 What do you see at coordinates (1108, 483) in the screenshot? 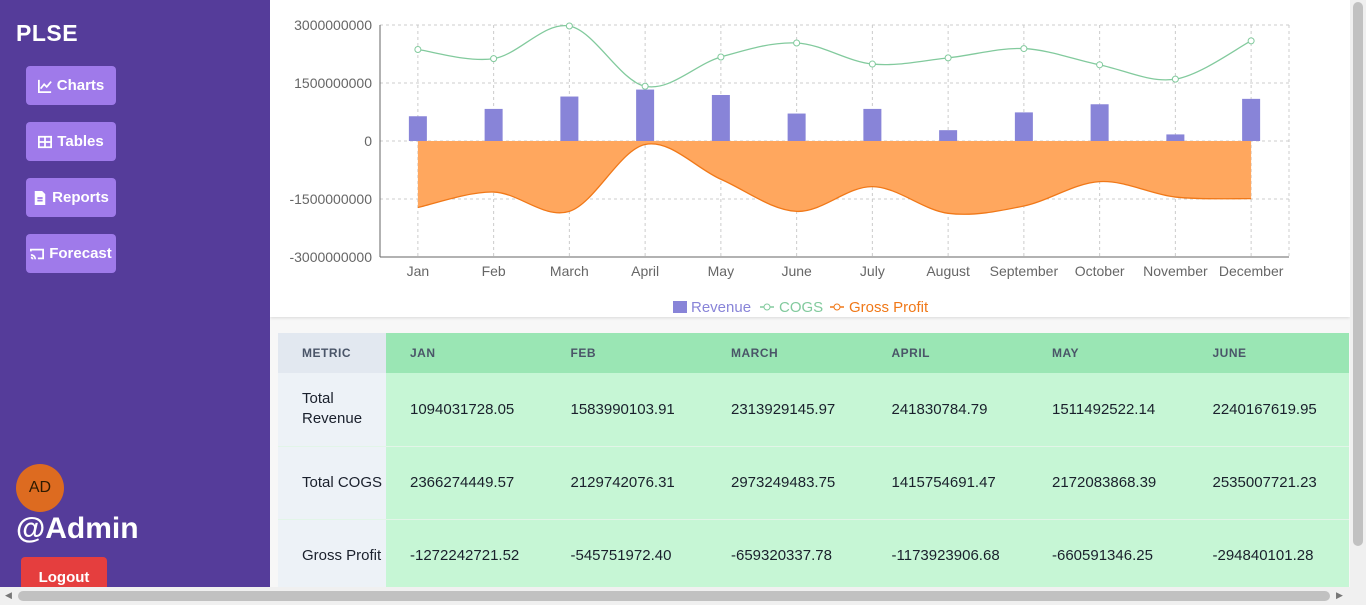
I see `value-cell: 2172083868.39` at bounding box center [1108, 483].